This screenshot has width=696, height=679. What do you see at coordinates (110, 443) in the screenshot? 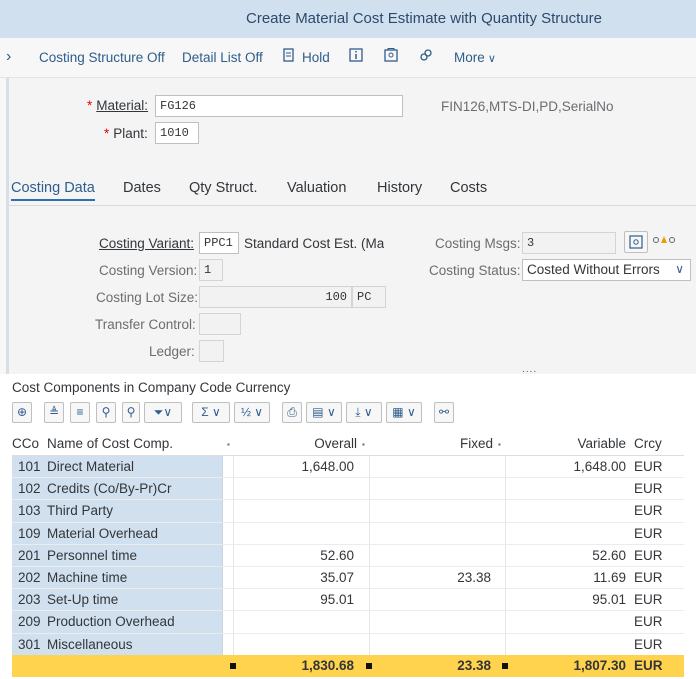
I see `column-header-name: Name of Cost Comp.` at bounding box center [110, 443].